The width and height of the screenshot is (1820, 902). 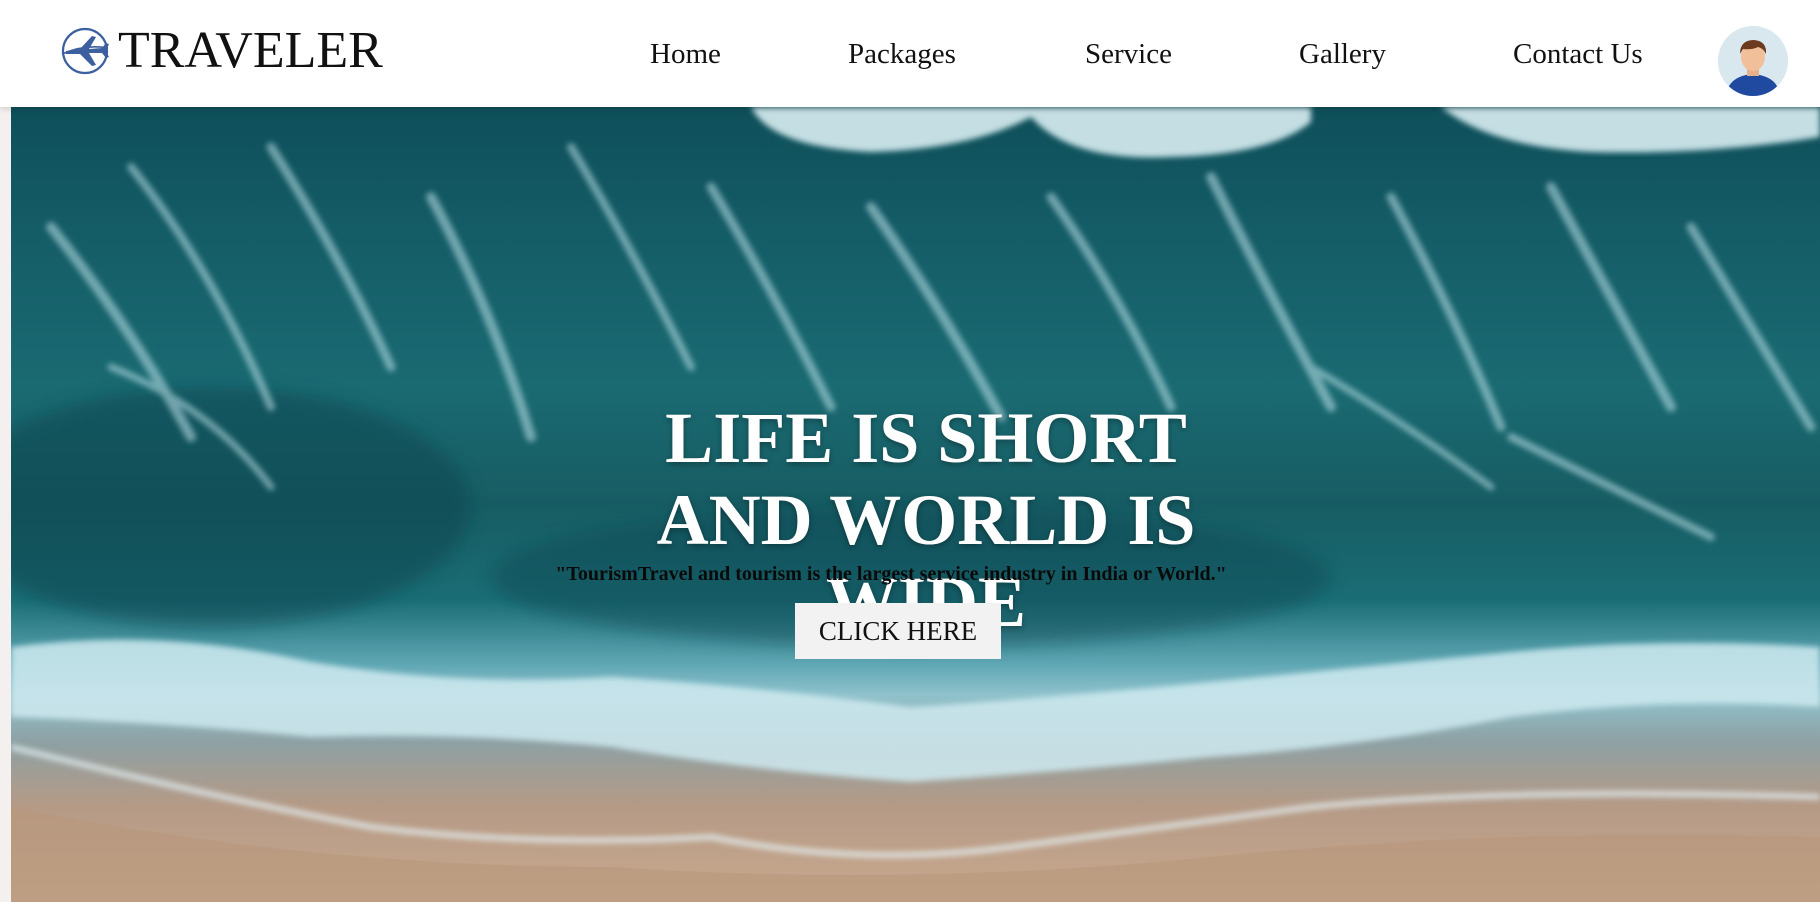 What do you see at coordinates (685, 54) in the screenshot?
I see `nav-home: Home` at bounding box center [685, 54].